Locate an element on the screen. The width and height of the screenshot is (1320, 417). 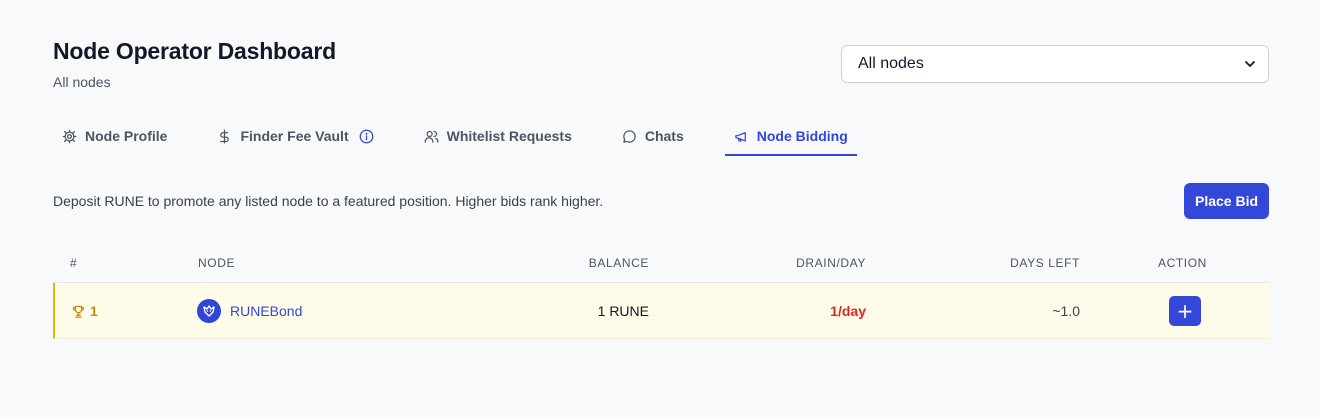
trophy-icon is located at coordinates (78, 311).